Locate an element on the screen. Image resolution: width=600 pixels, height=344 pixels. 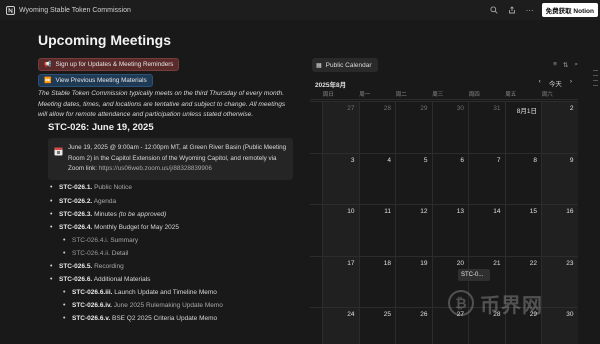
day-number: 3 is located at coordinates (352, 160).